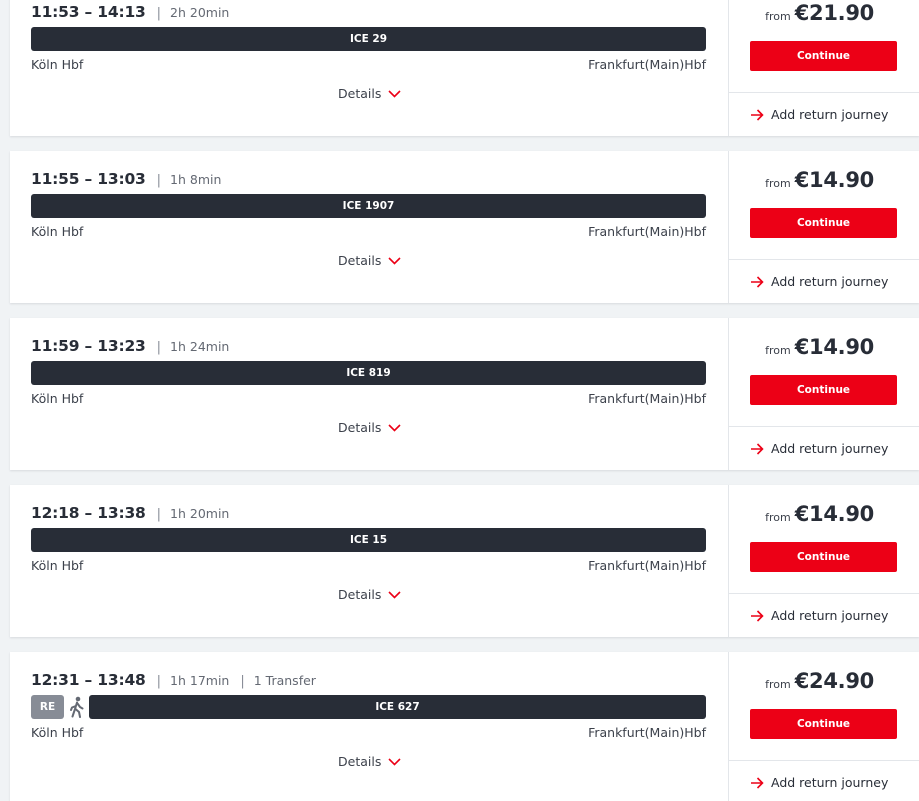 The width and height of the screenshot is (919, 801). I want to click on time-row: 12:18 – 13:38 | 1h 20min, so click(130, 513).